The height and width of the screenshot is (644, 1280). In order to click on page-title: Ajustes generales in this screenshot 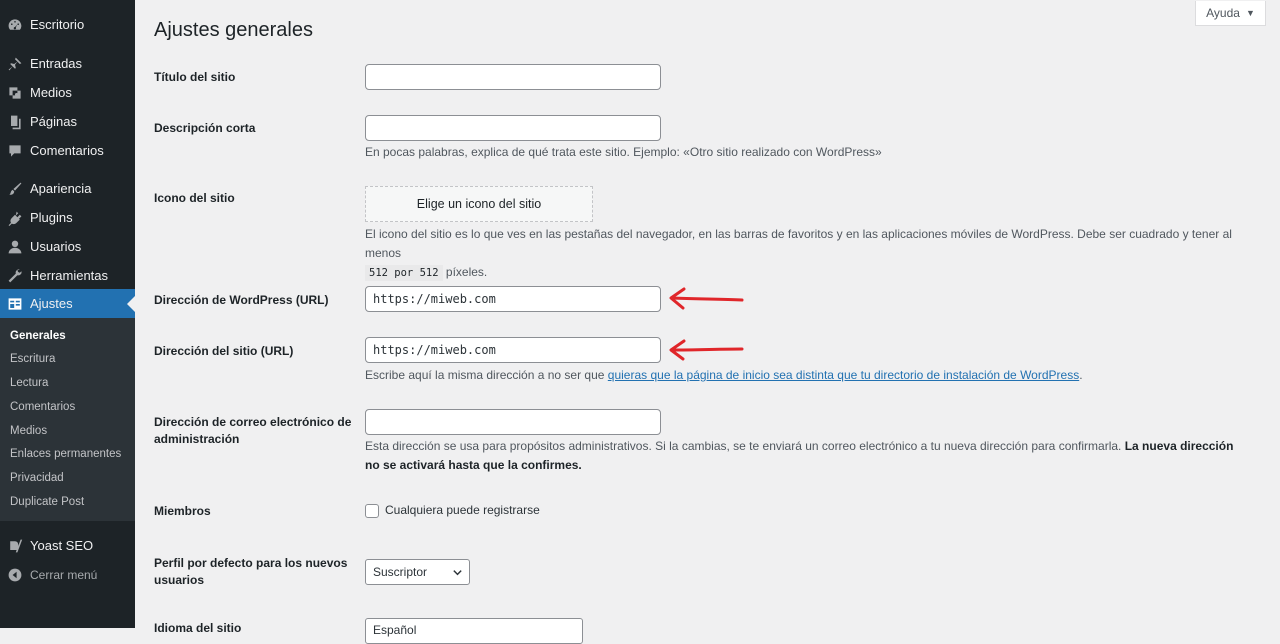, I will do `click(233, 30)`.